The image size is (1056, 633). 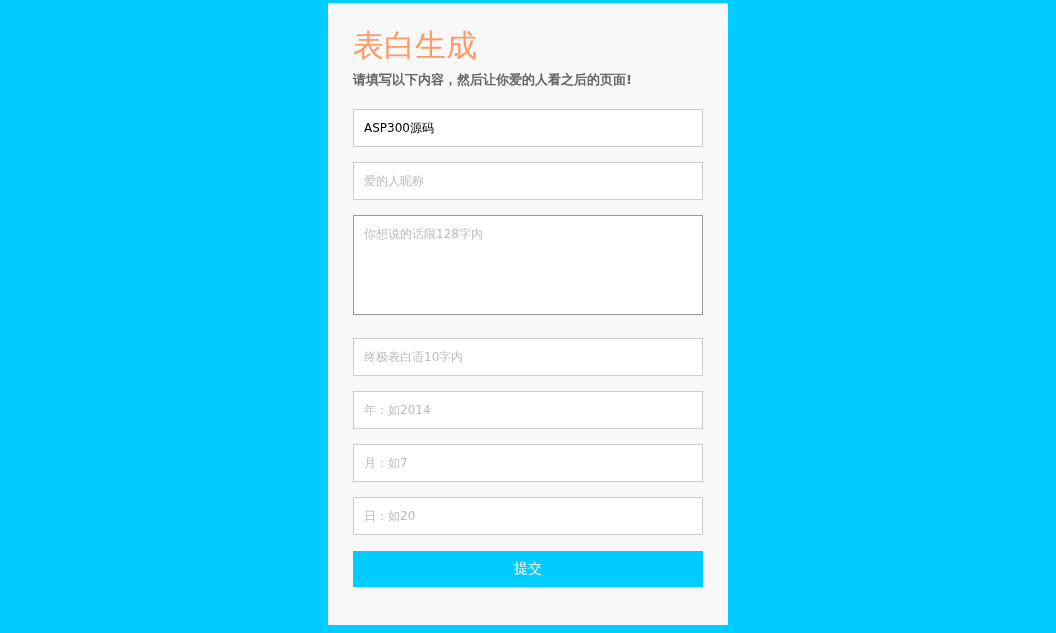 What do you see at coordinates (415, 45) in the screenshot?
I see `page-title: 表白生成` at bounding box center [415, 45].